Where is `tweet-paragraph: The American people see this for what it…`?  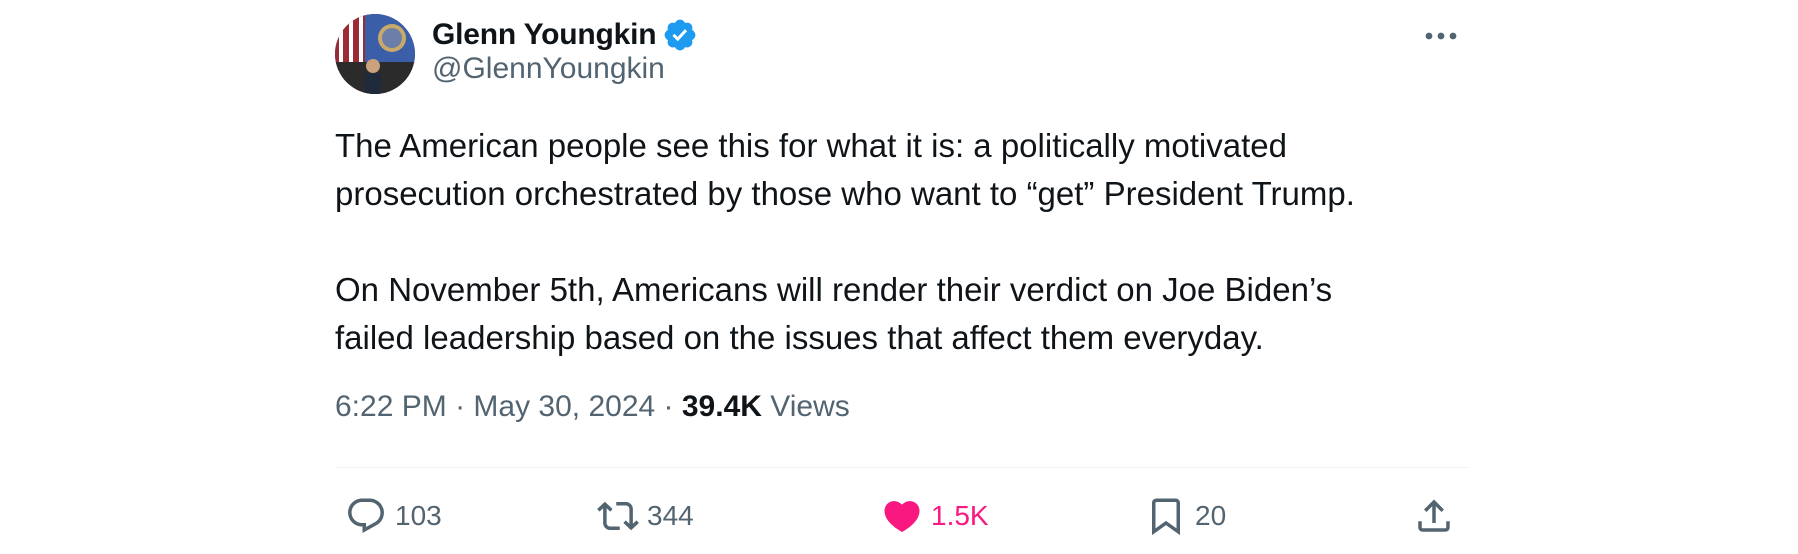 tweet-paragraph: The American people see this for what it… is located at coordinates (845, 169).